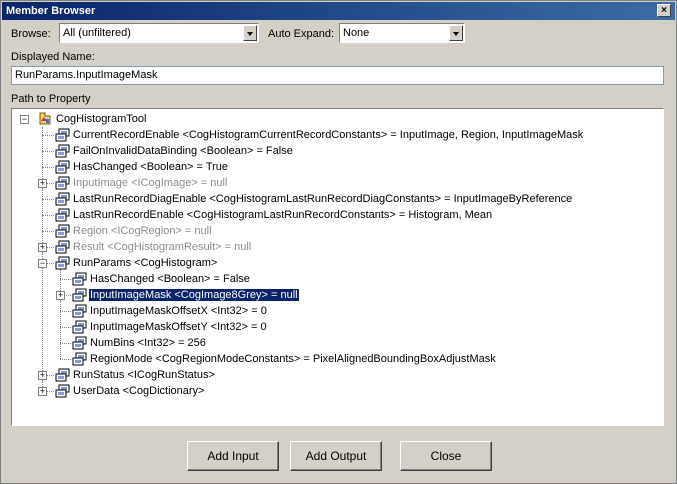 The width and height of the screenshot is (677, 484). Describe the element at coordinates (356, 33) in the screenshot. I see `auto-expand-value: None` at that location.